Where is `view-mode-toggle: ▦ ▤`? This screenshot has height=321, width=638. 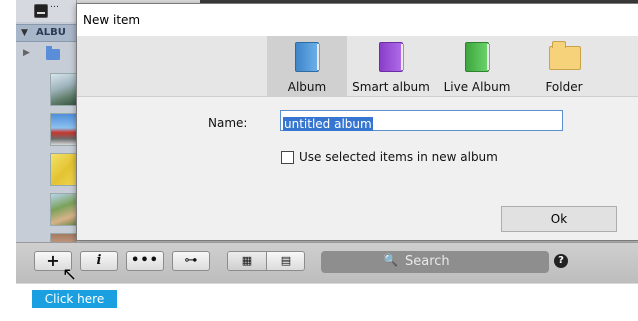
view-mode-toggle: ▦ ▤ is located at coordinates (266, 261).